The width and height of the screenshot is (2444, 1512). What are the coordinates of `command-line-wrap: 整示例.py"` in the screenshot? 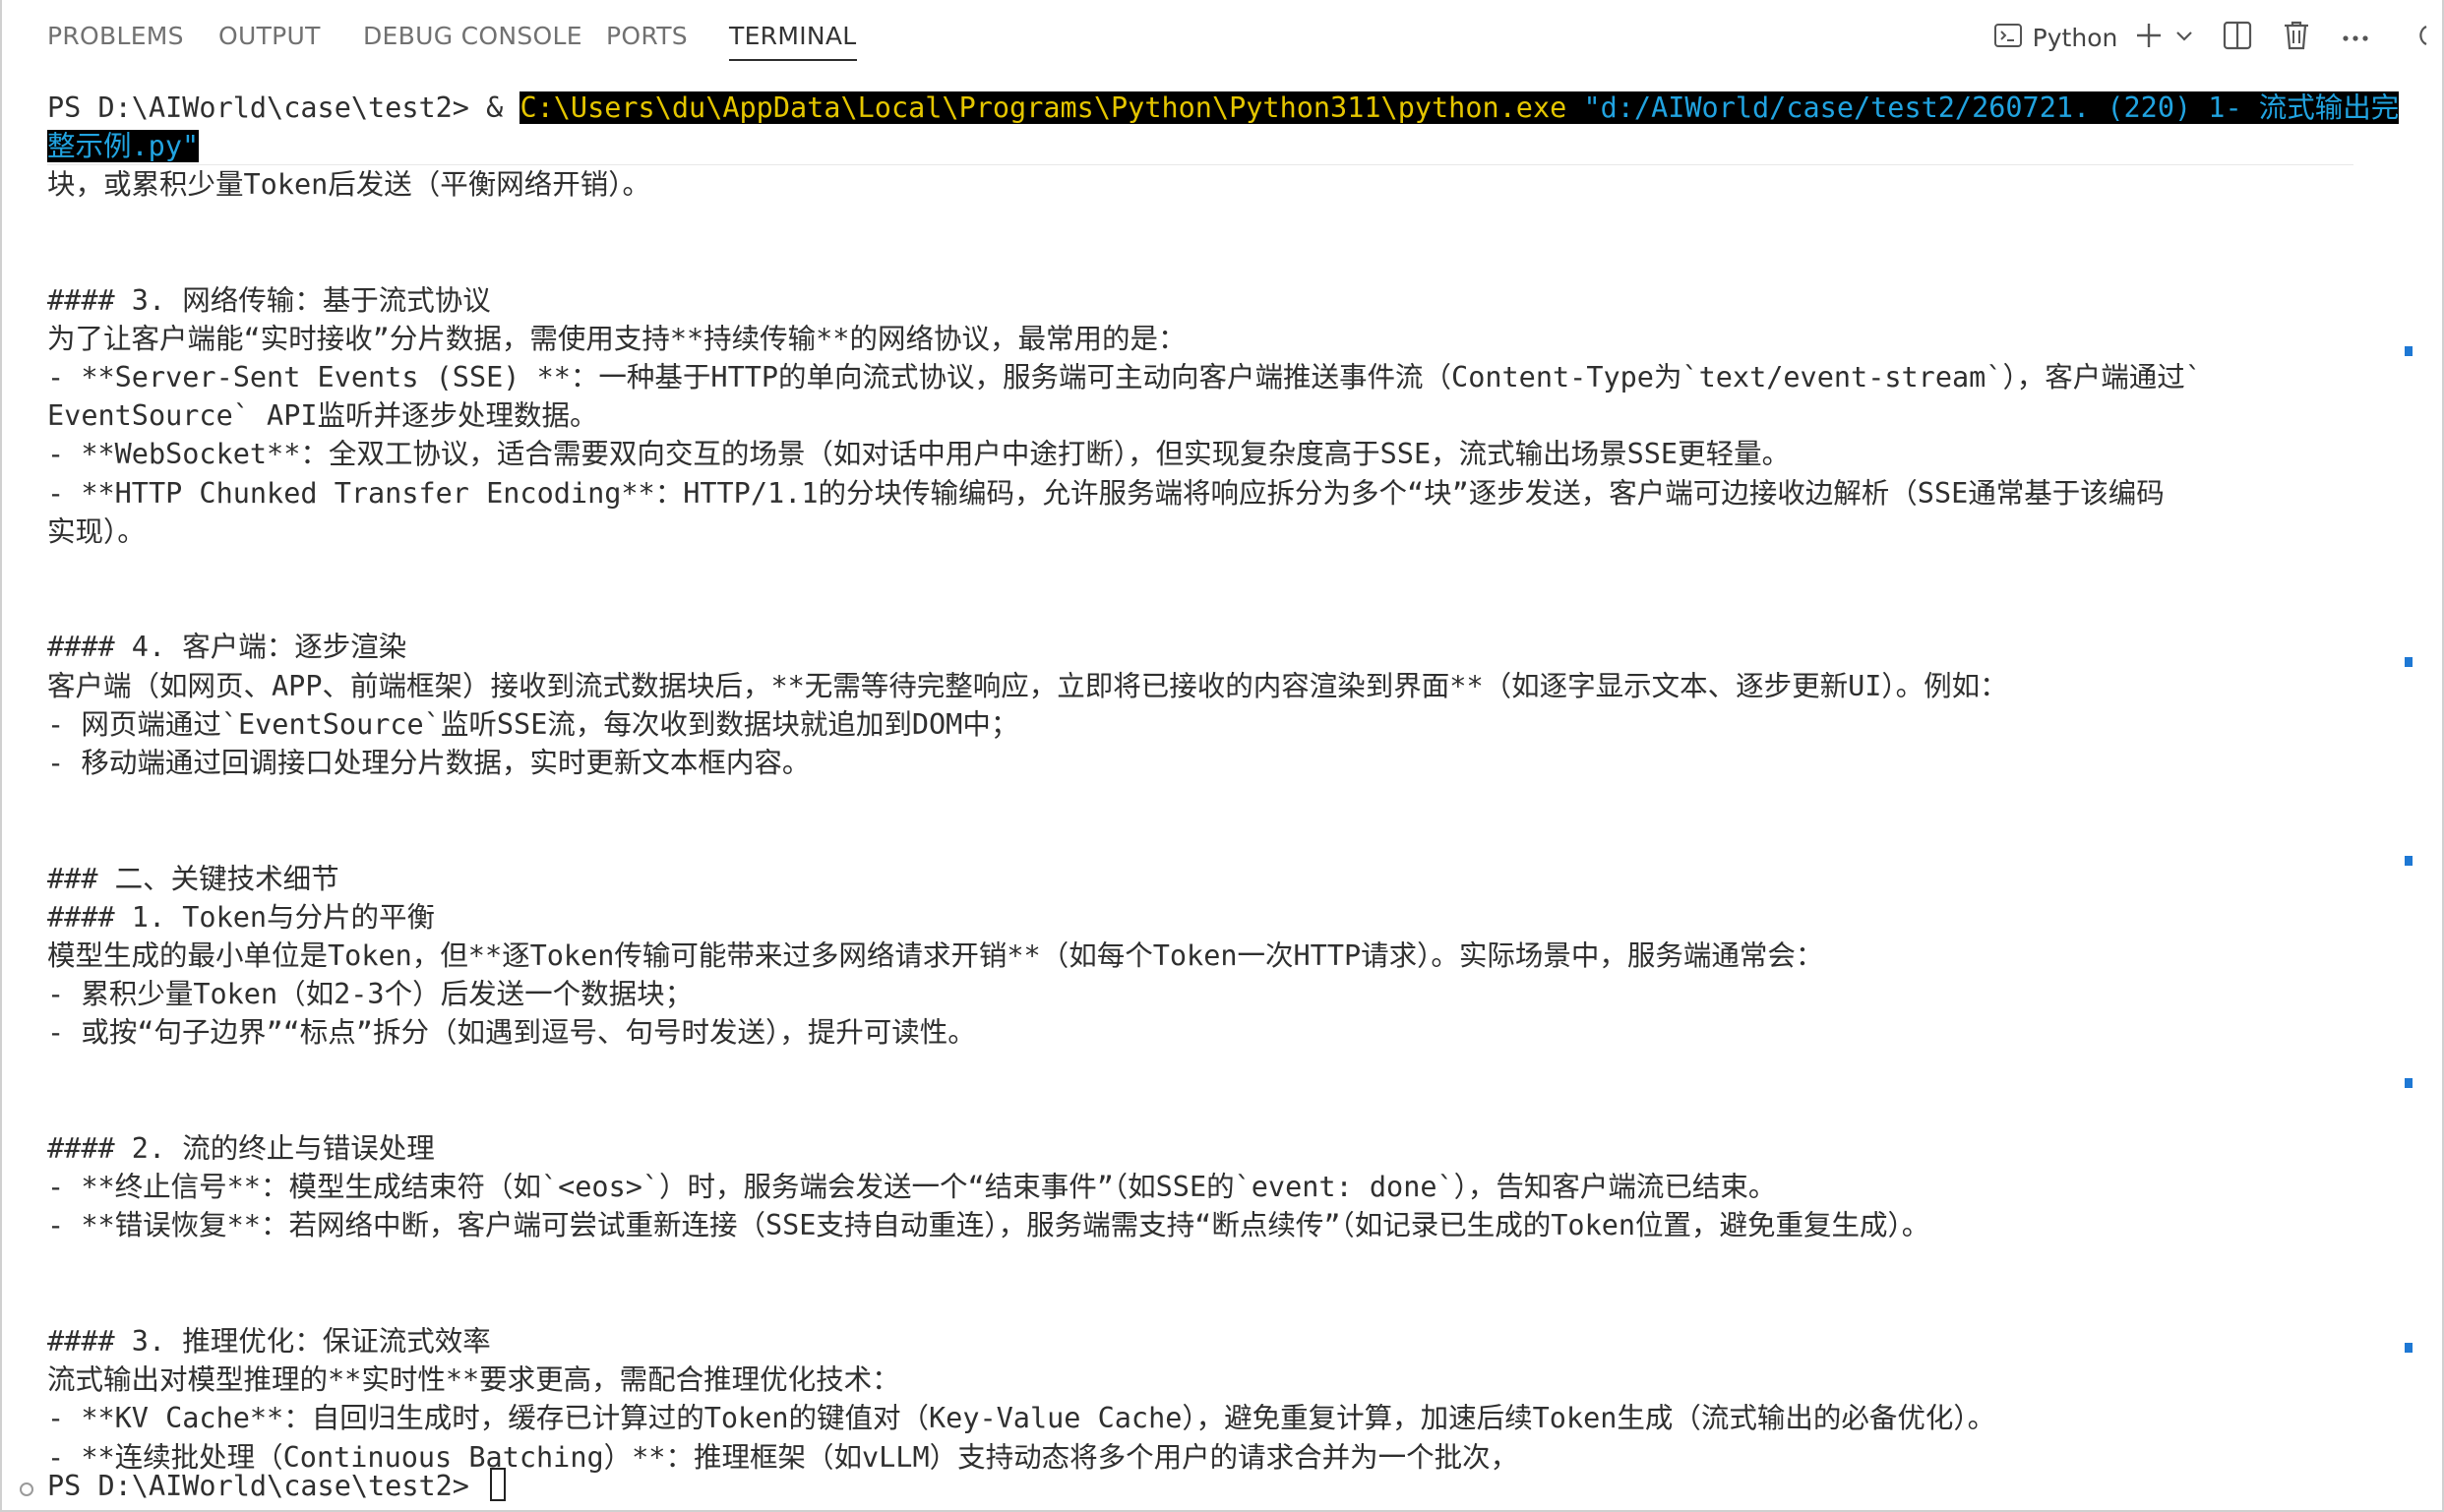 It's located at (123, 146).